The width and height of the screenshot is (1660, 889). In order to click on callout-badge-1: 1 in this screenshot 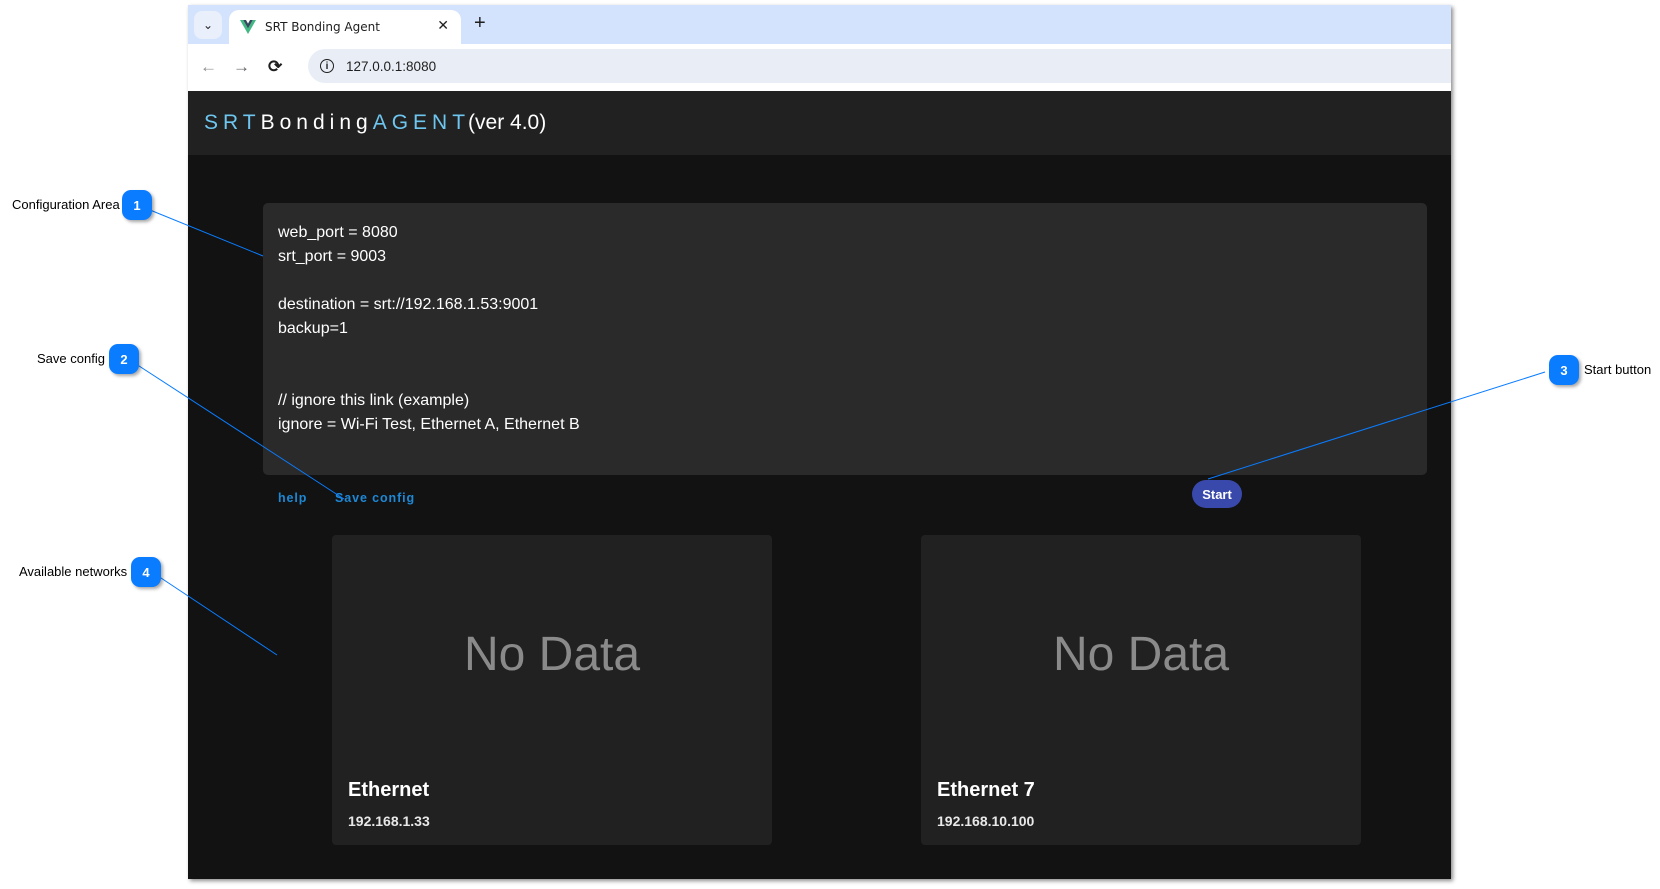, I will do `click(137, 205)`.